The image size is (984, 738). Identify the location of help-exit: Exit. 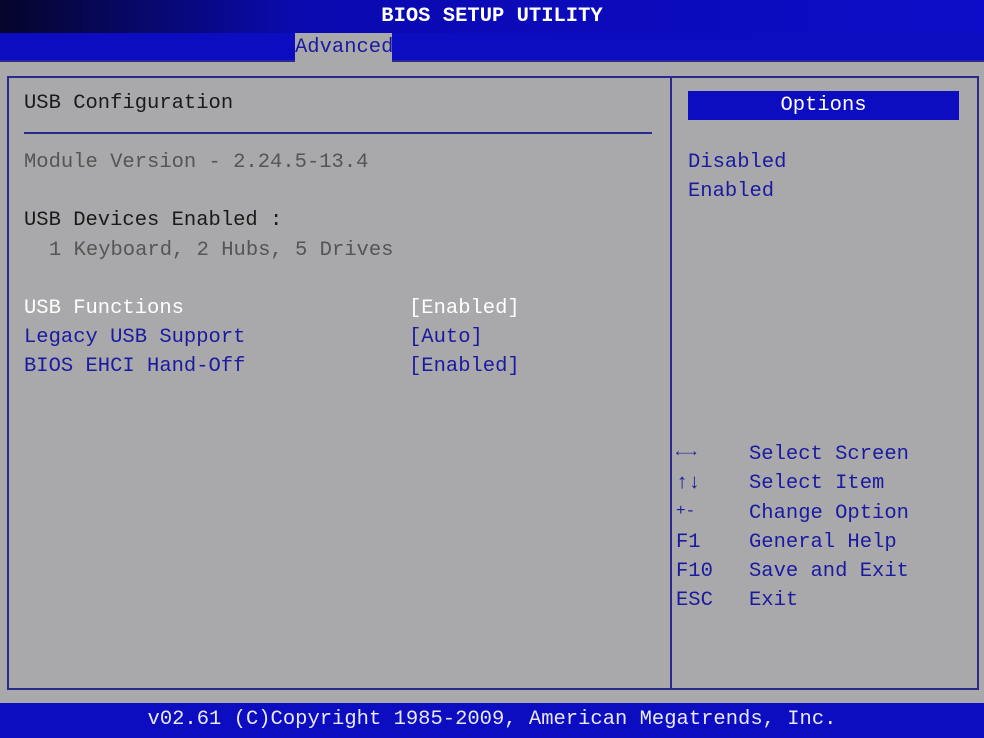
(774, 600).